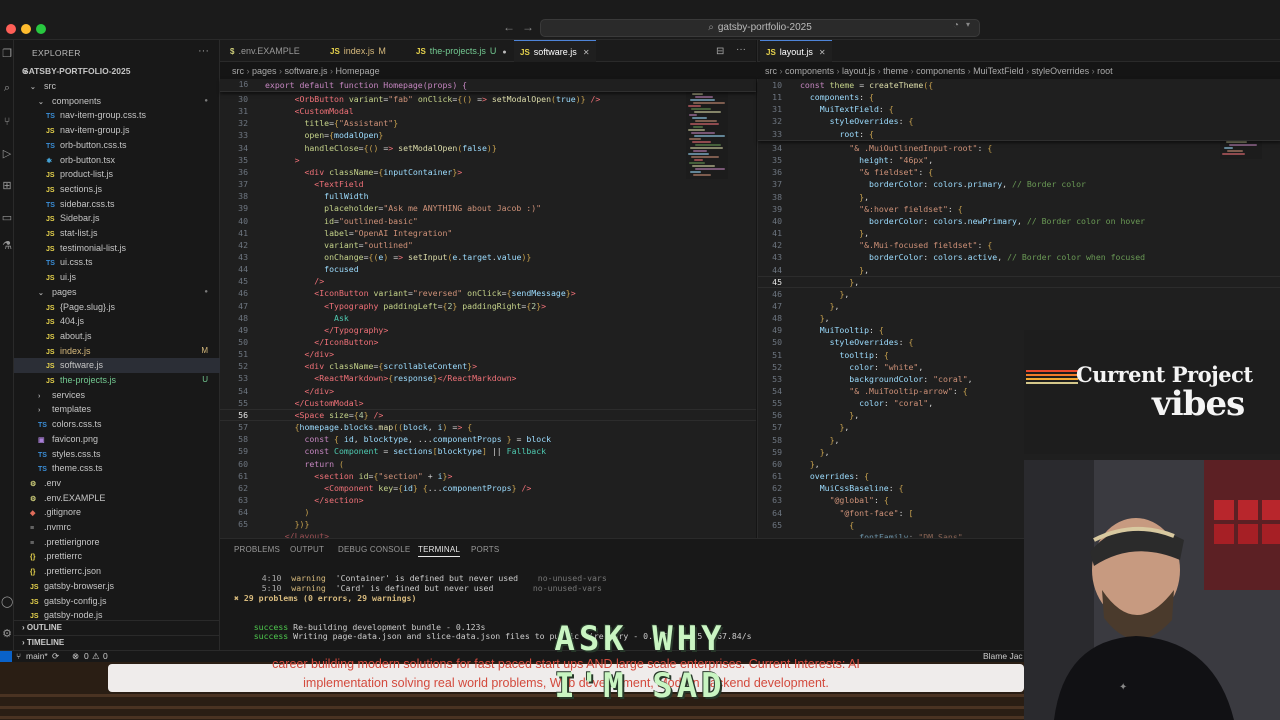  I want to click on tree-item-label: product-list.js, so click(87, 174).